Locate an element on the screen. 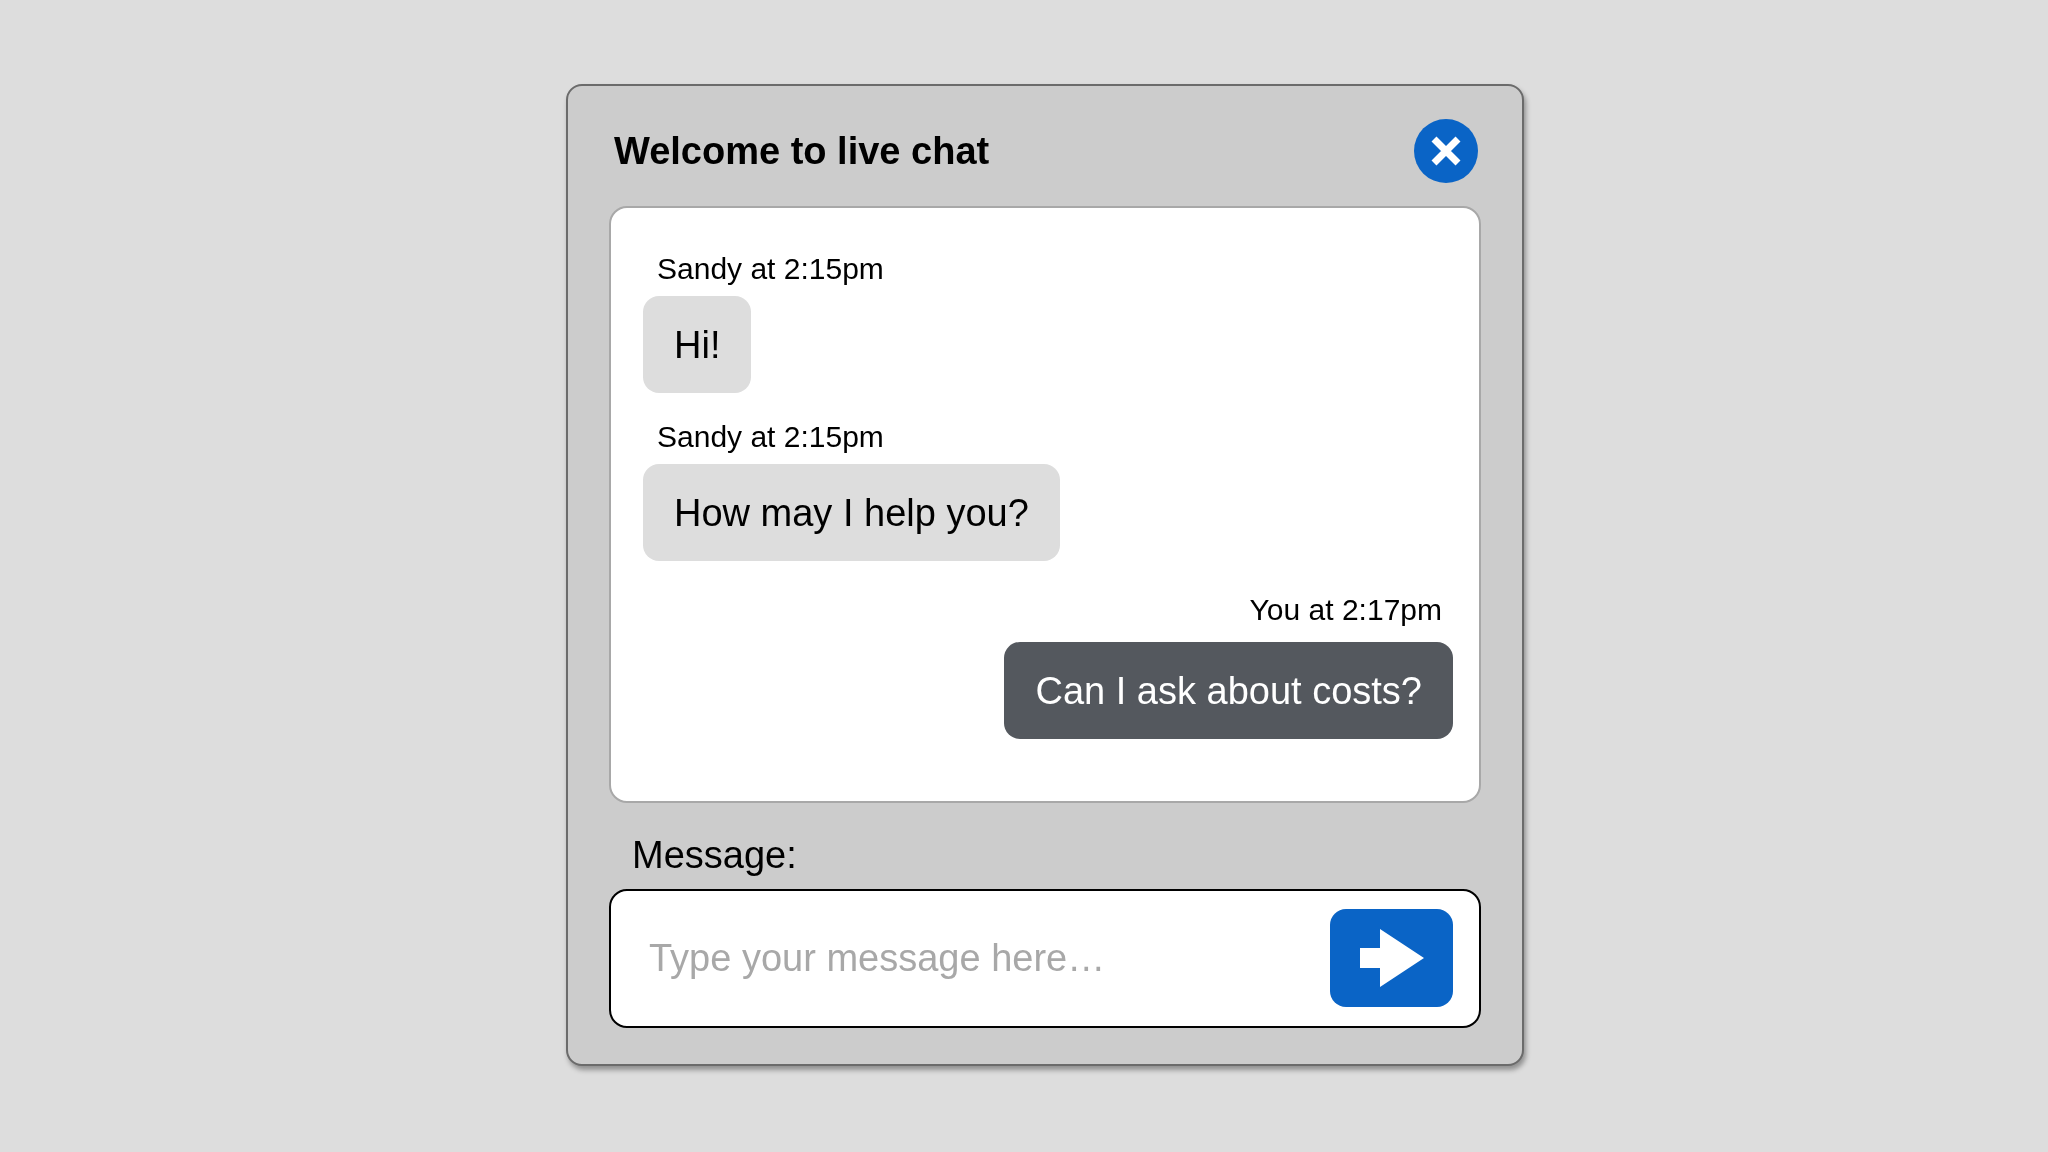  message-label: Message: is located at coordinates (714, 855).